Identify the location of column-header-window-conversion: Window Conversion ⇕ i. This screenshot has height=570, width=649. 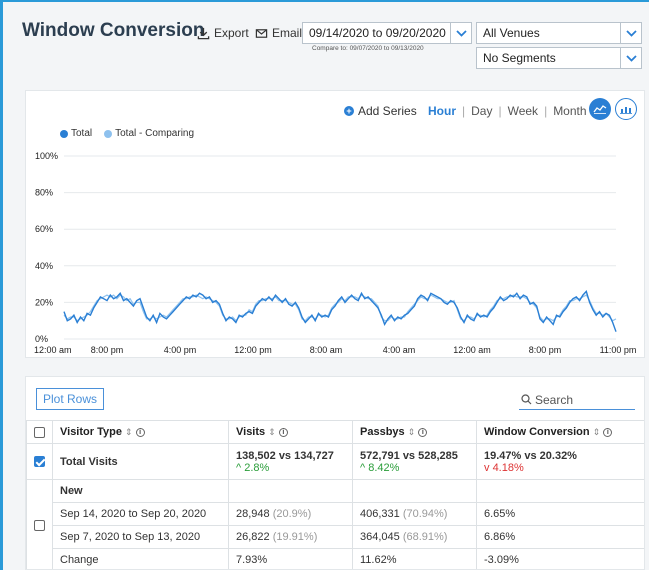
(560, 432).